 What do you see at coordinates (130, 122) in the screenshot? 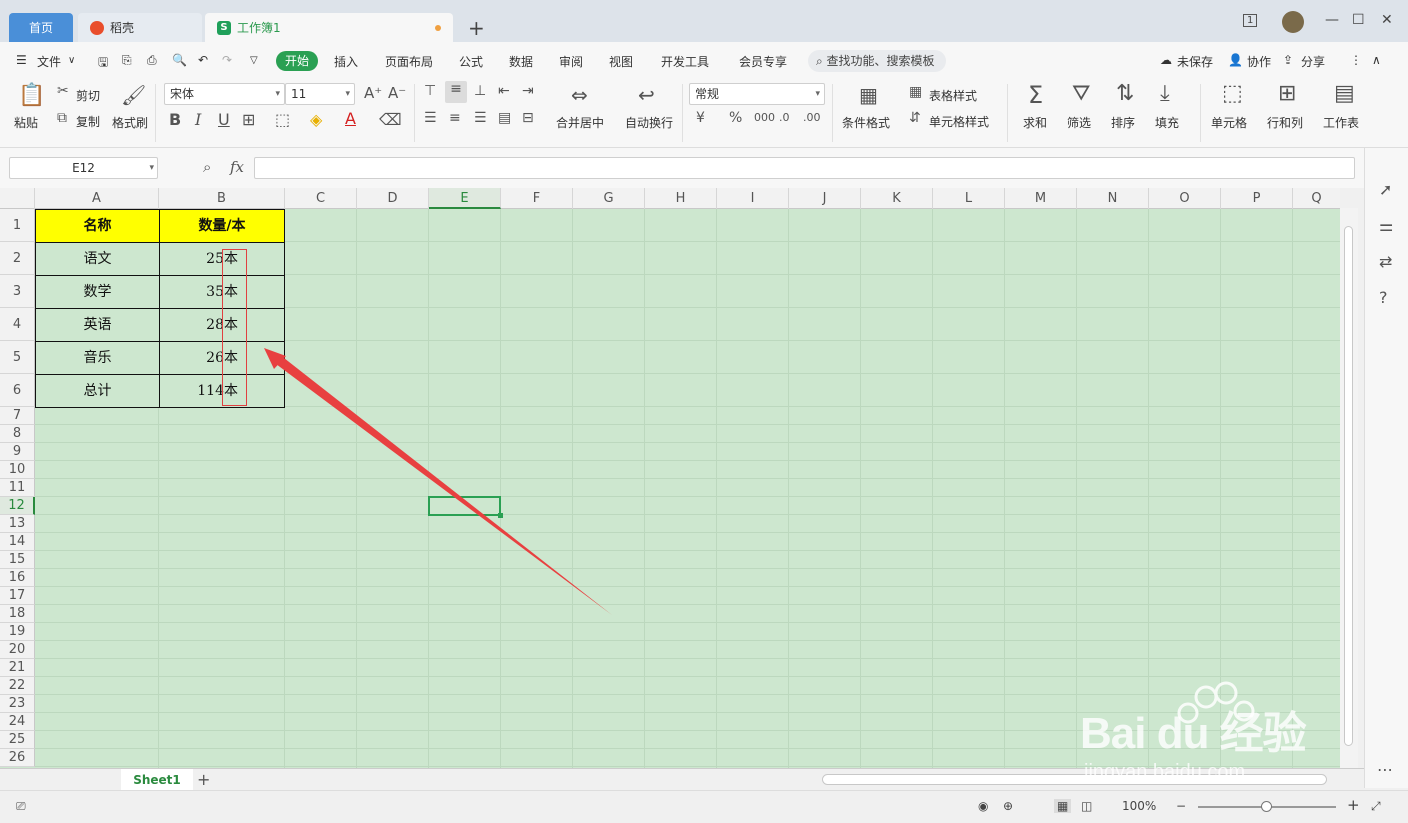
I see `format-painter-button: 格式刷` at bounding box center [130, 122].